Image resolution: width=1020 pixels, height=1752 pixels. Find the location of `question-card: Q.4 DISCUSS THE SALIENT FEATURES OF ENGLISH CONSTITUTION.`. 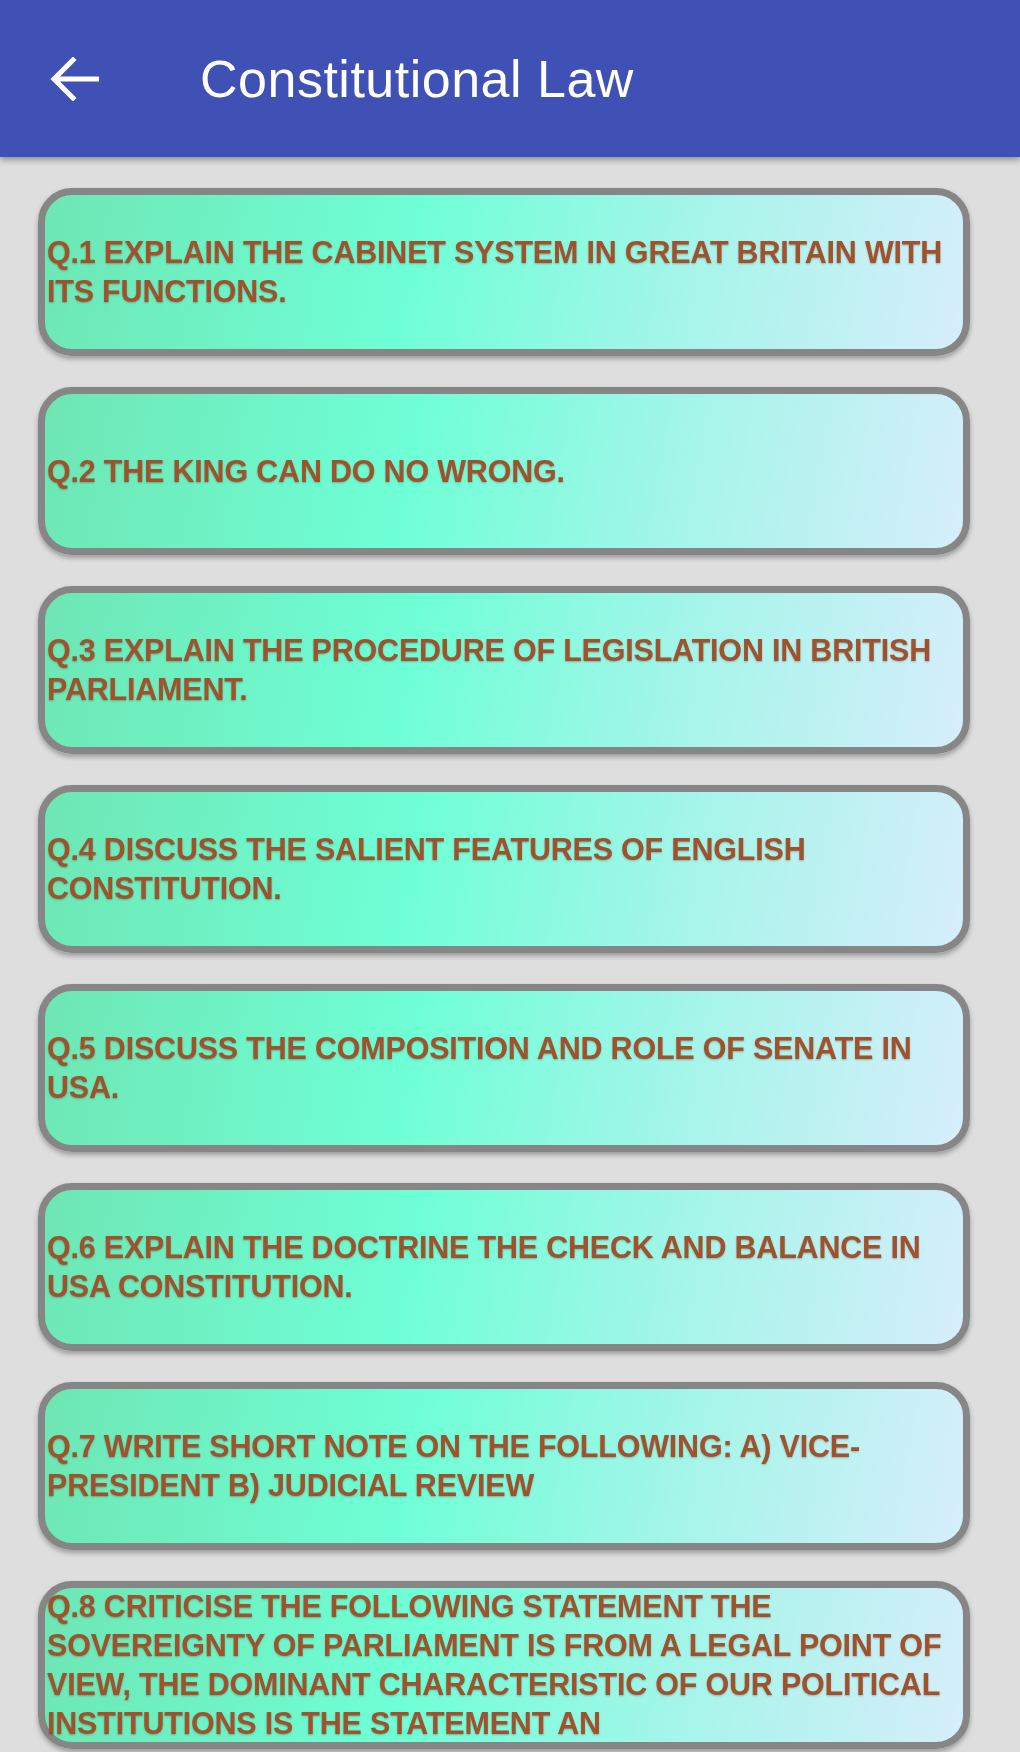

question-card: Q.4 DISCUSS THE SALIENT FEATURES OF ENGLISH CONSTITUTION. is located at coordinates (504, 869).